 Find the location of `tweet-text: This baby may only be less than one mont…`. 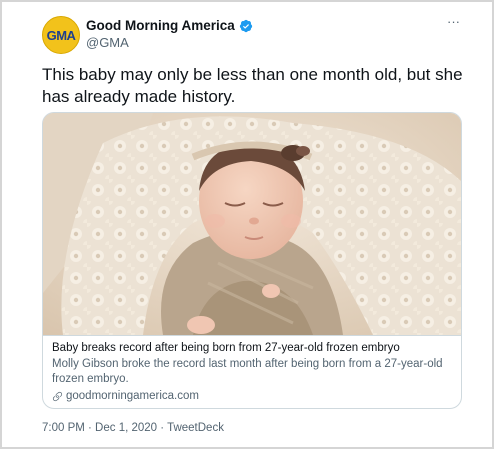

tweet-text: This baby may only be less than one mont… is located at coordinates (252, 85).